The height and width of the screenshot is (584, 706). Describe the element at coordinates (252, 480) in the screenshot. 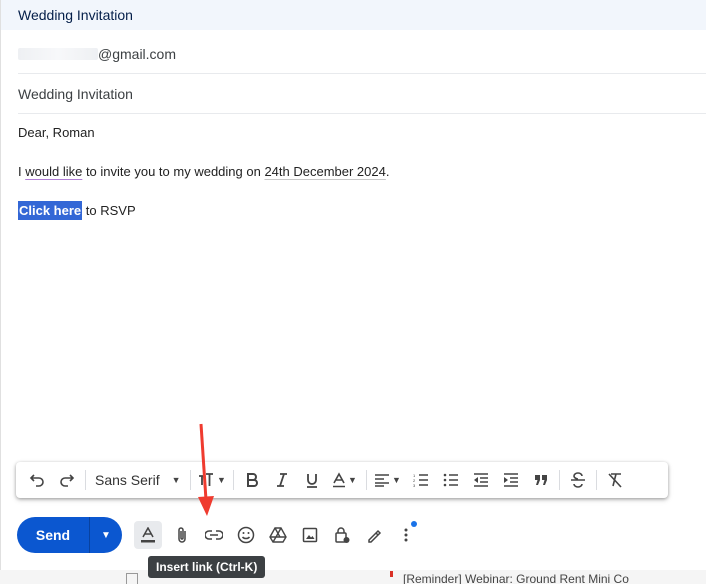

I see `bold-icon` at that location.